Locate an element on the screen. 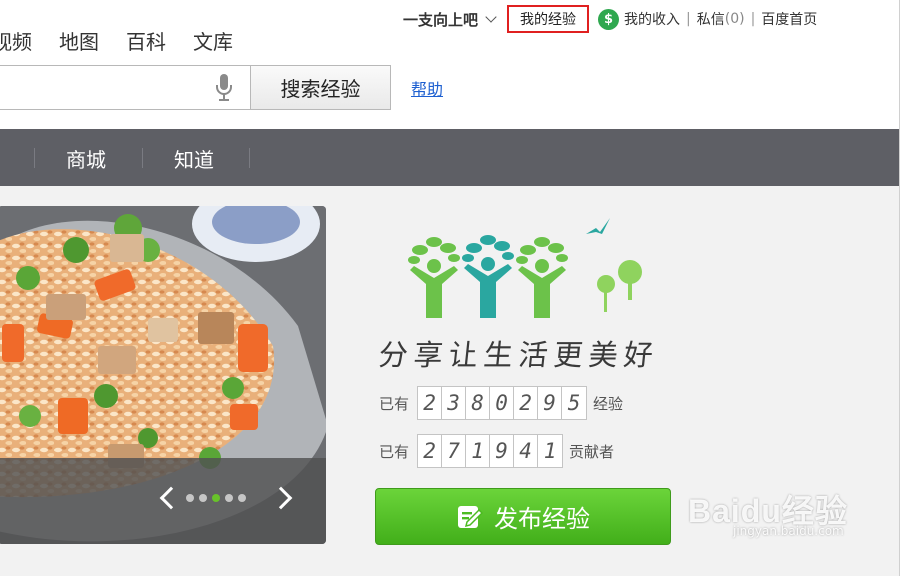  messages-count: (0) is located at coordinates (734, 19).